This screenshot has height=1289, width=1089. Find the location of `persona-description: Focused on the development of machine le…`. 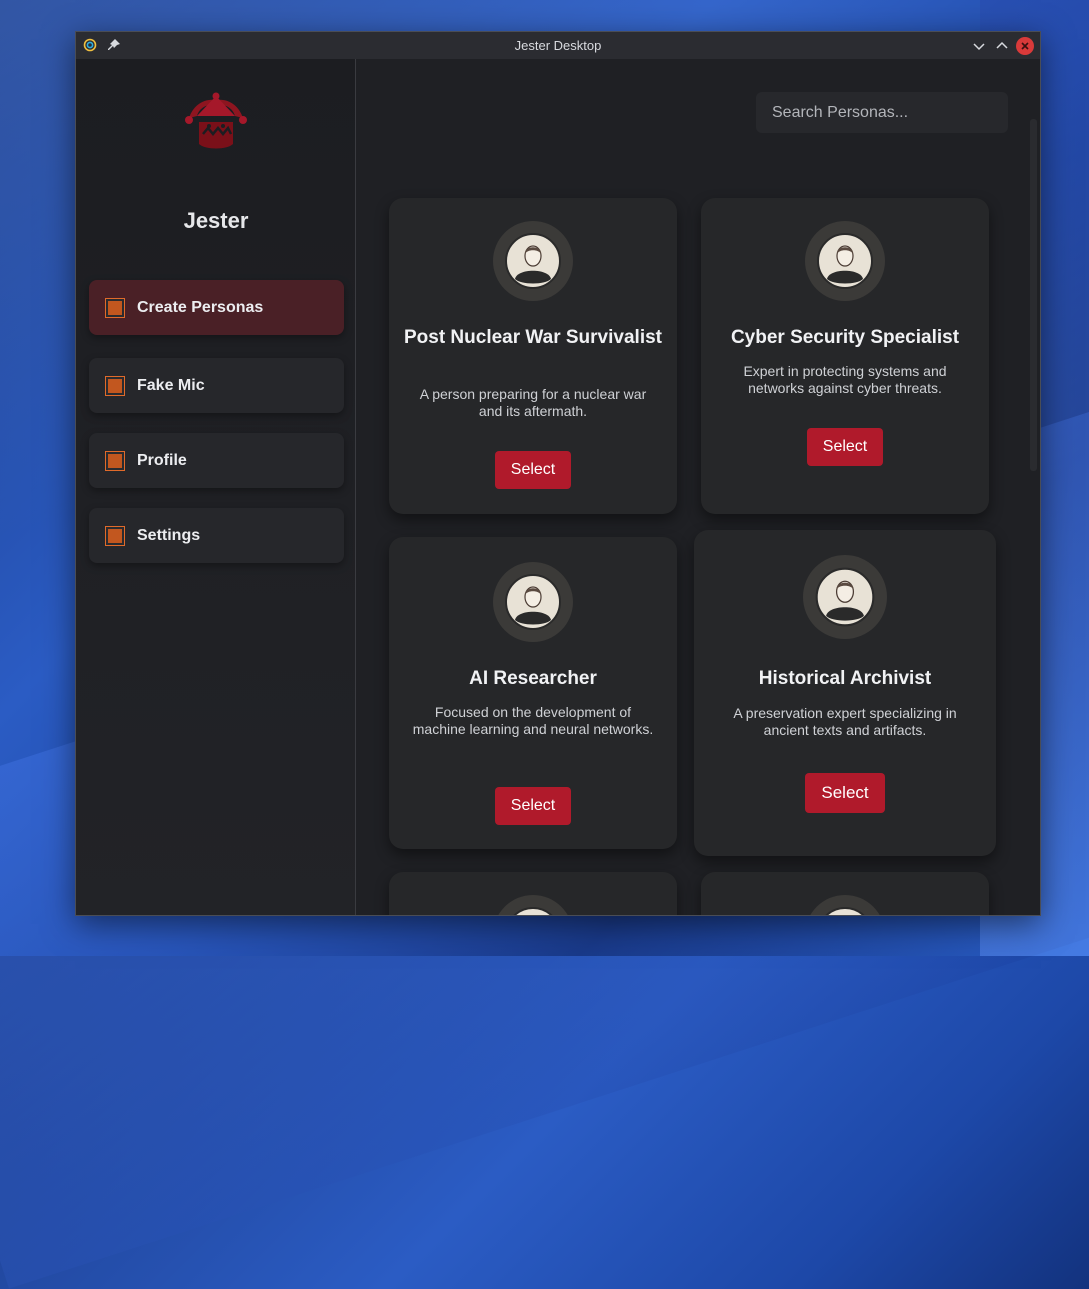

persona-description: Focused on the development of machine le… is located at coordinates (533, 720).